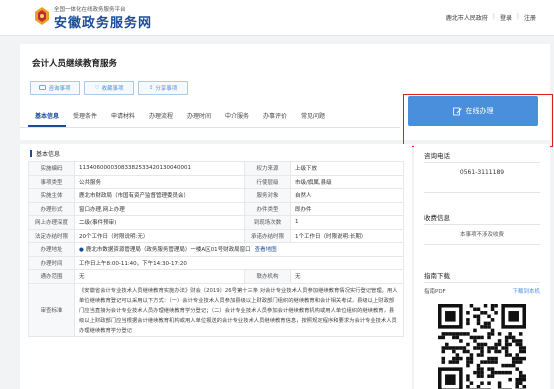  I want to click on tab-intermediary: 中介服务, so click(237, 116).